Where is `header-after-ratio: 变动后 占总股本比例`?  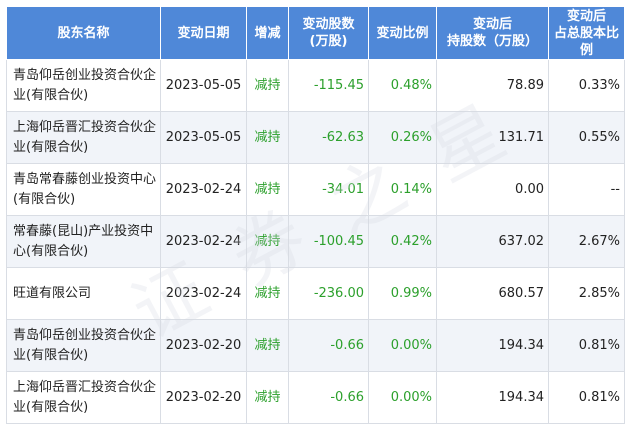
header-after-ratio: 变动后 占总股本比例 is located at coordinates (586, 33).